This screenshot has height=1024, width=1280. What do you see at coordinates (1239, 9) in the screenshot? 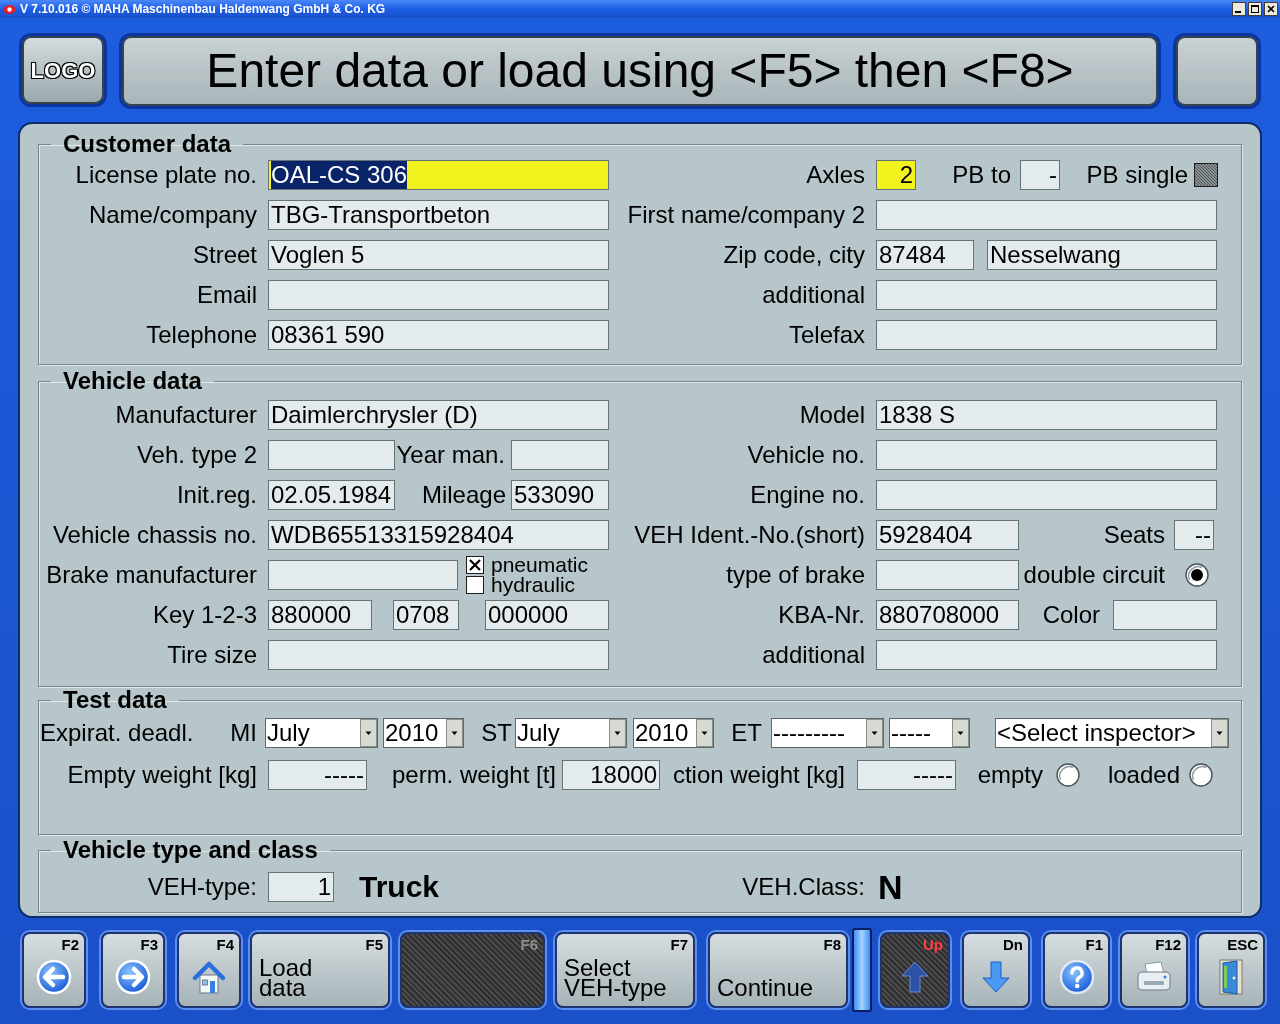
I see `minimize-icon` at bounding box center [1239, 9].